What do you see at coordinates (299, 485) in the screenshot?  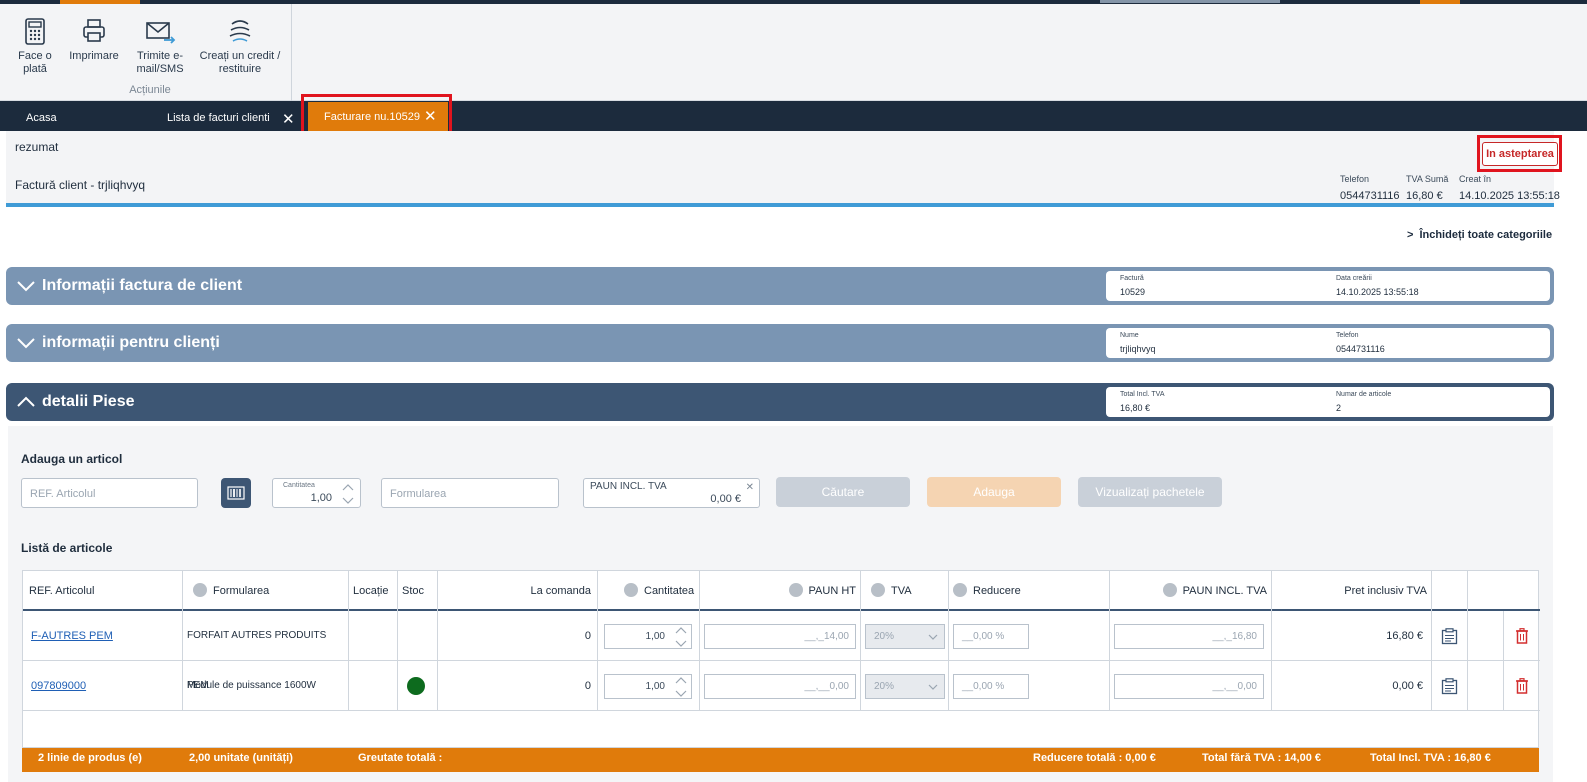 I see `quantity-label: Cantitatea` at bounding box center [299, 485].